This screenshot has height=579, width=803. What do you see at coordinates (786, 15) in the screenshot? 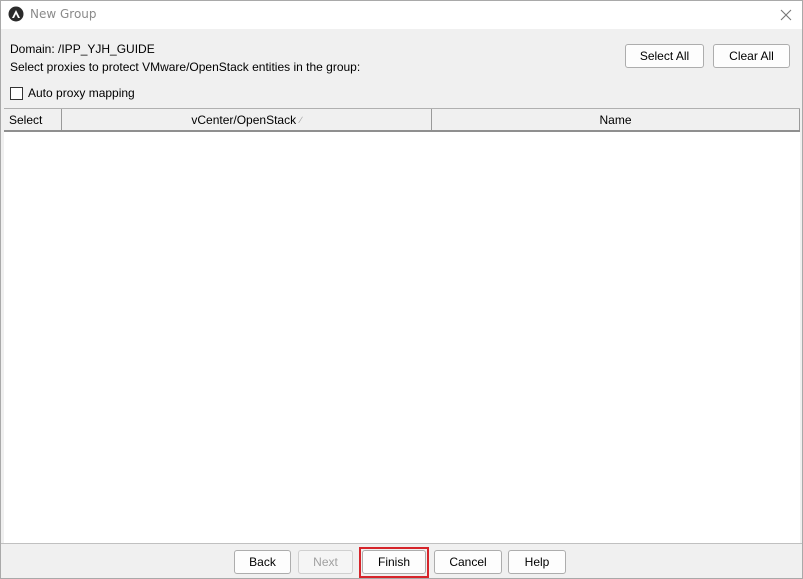
I see `close-icon` at bounding box center [786, 15].